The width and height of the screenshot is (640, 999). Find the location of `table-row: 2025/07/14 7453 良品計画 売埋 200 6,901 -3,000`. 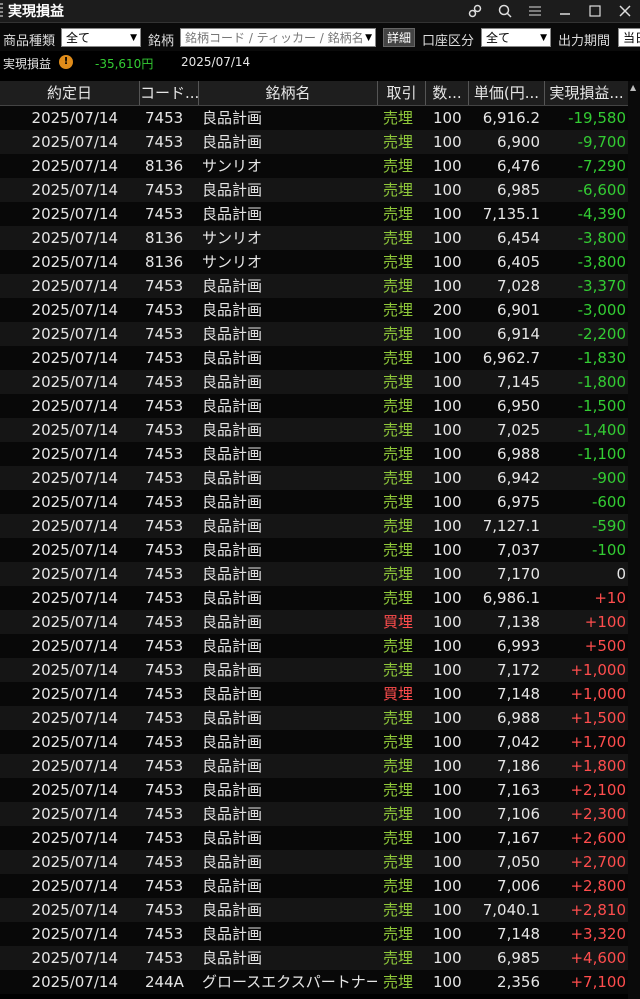

table-row: 2025/07/14 7453 良品計画 売埋 200 6,901 -3,000 is located at coordinates (320, 310).